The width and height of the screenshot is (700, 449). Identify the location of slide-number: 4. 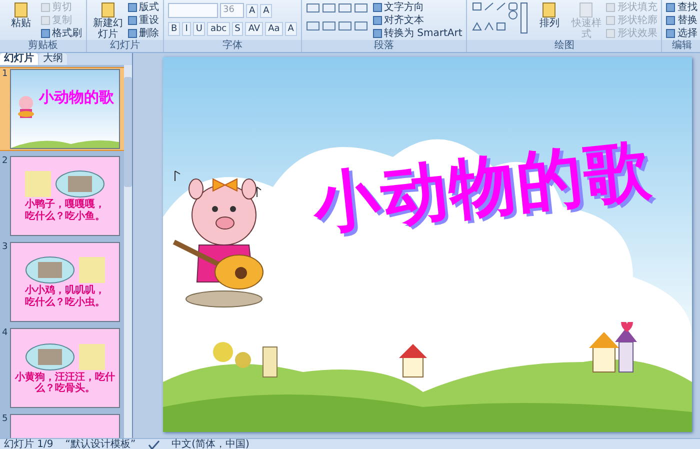
(5, 334).